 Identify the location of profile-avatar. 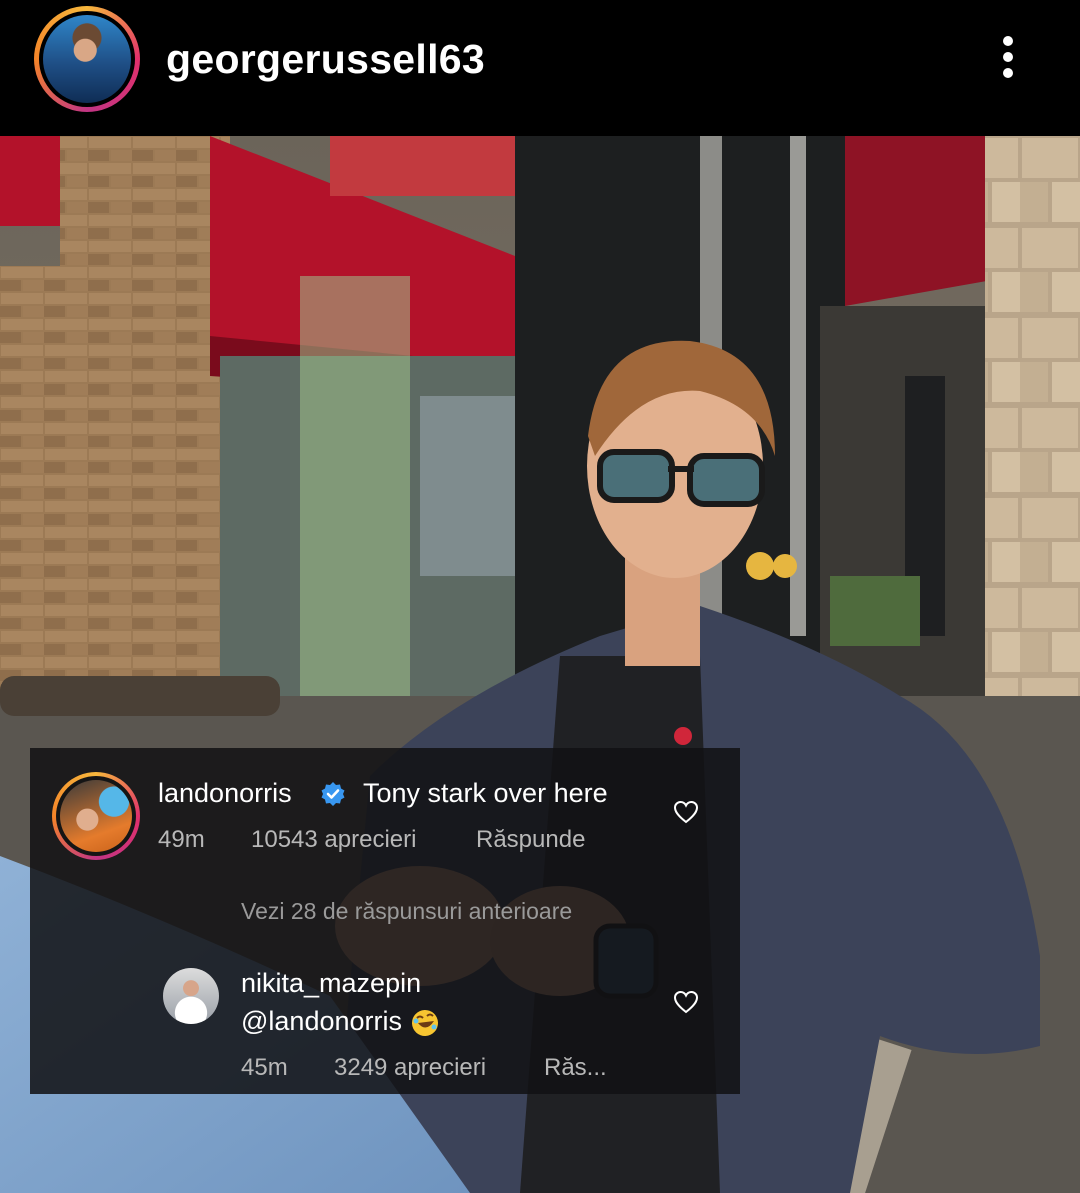
(87, 59).